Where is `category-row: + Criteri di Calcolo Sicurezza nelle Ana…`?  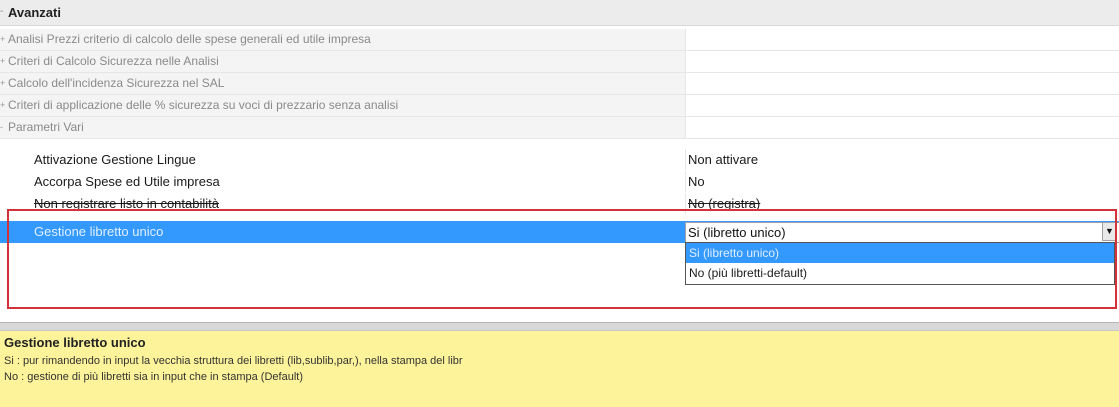
category-row: + Criteri di Calcolo Sicurezza nelle Ana… is located at coordinates (559, 62).